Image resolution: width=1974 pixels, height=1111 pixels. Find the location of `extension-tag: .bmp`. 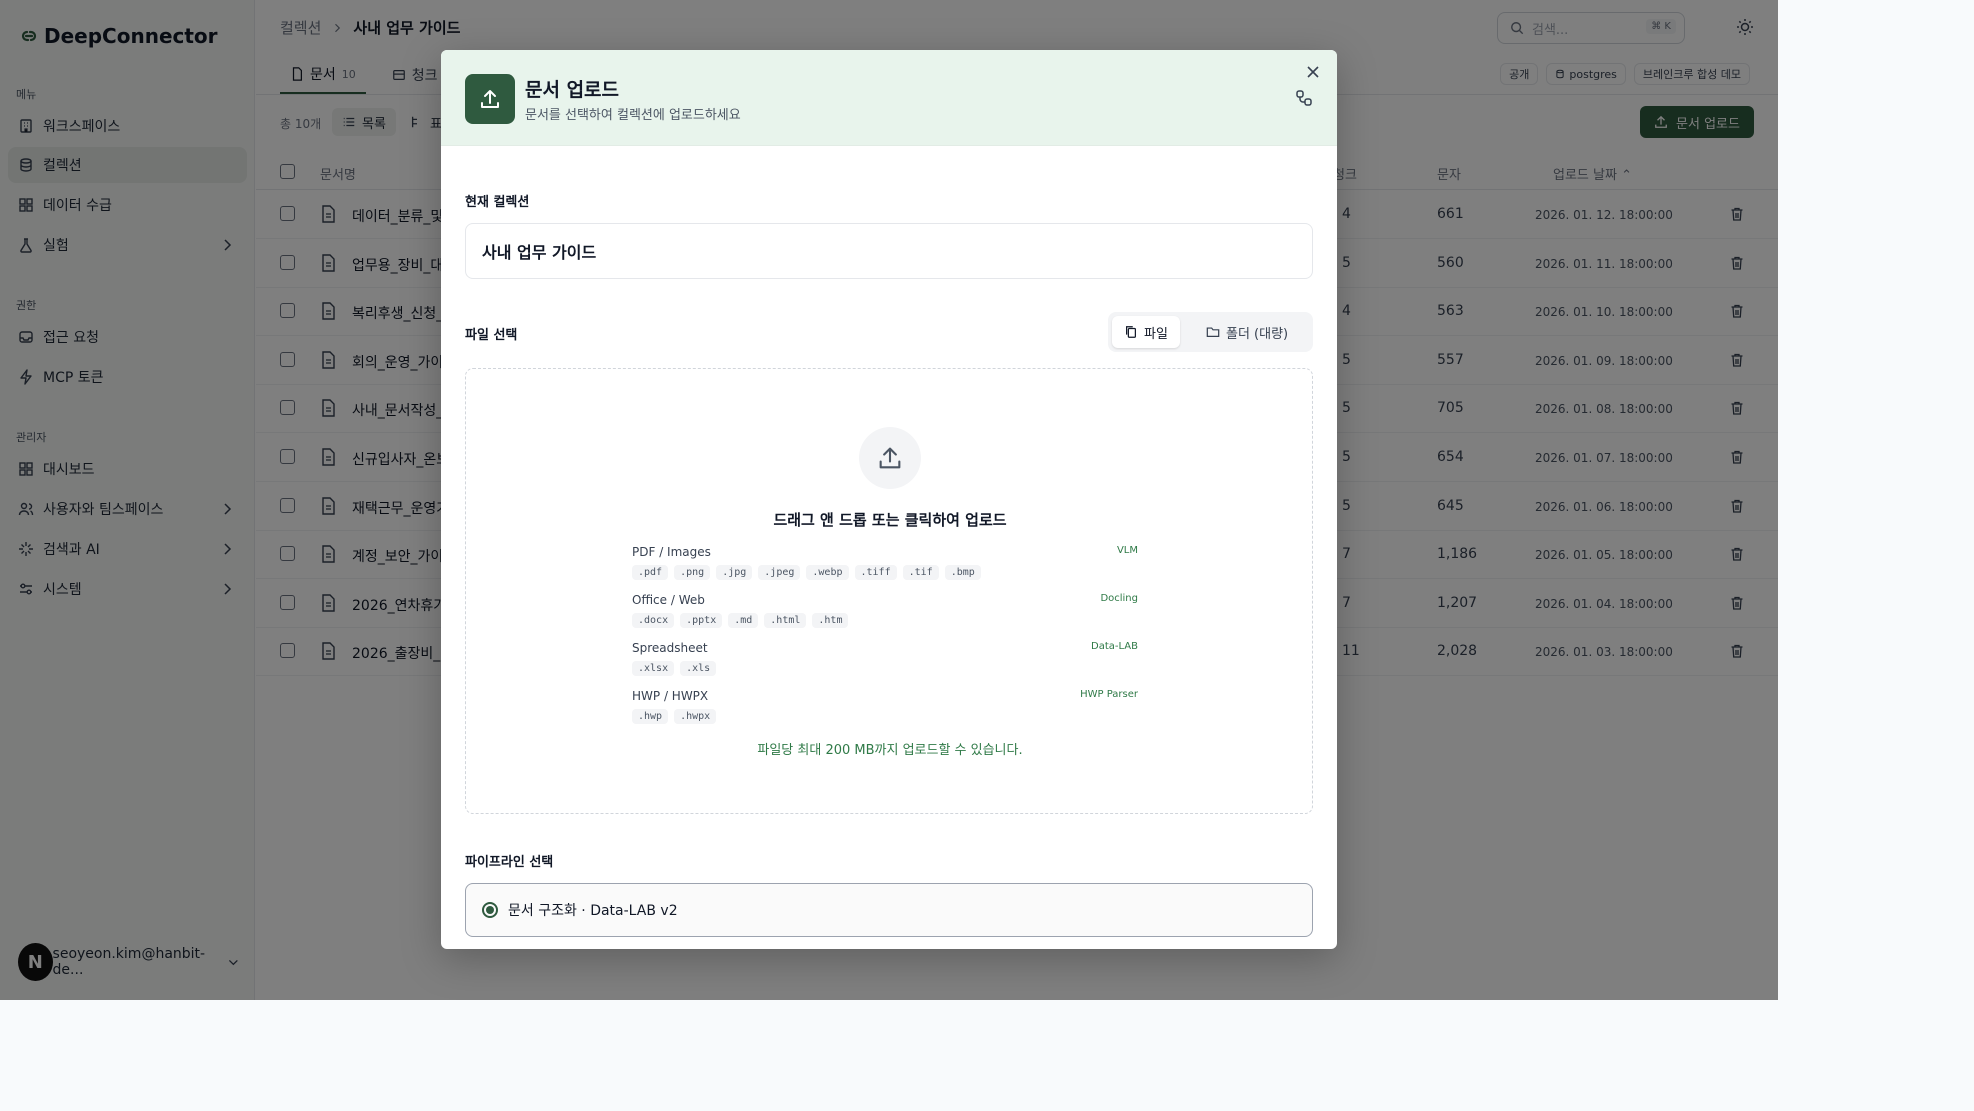

extension-tag: .bmp is located at coordinates (962, 572).